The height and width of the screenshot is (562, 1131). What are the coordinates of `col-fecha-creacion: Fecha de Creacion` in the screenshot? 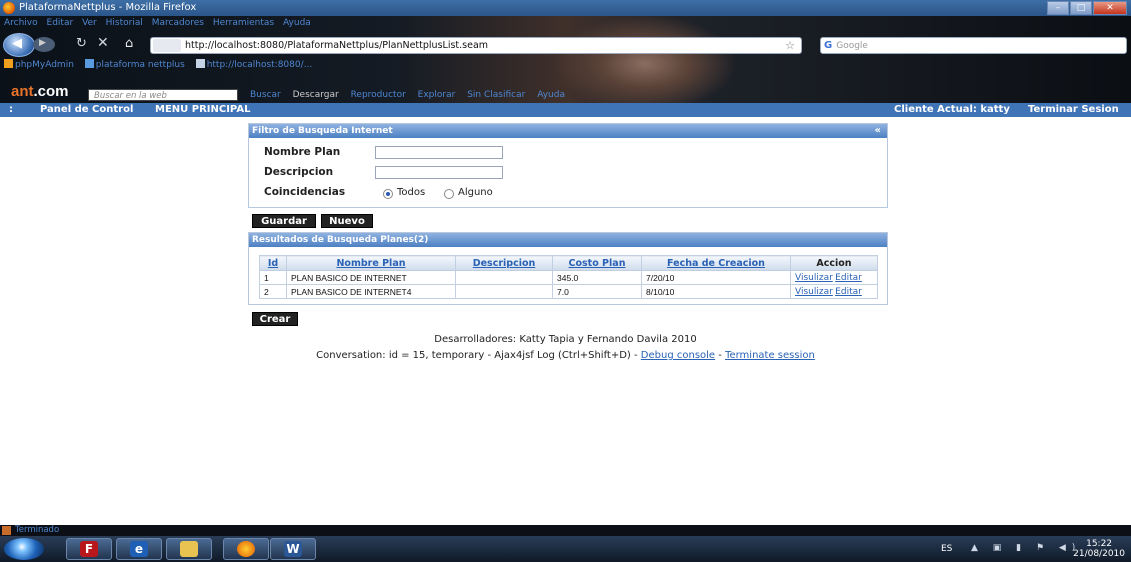 It's located at (716, 263).